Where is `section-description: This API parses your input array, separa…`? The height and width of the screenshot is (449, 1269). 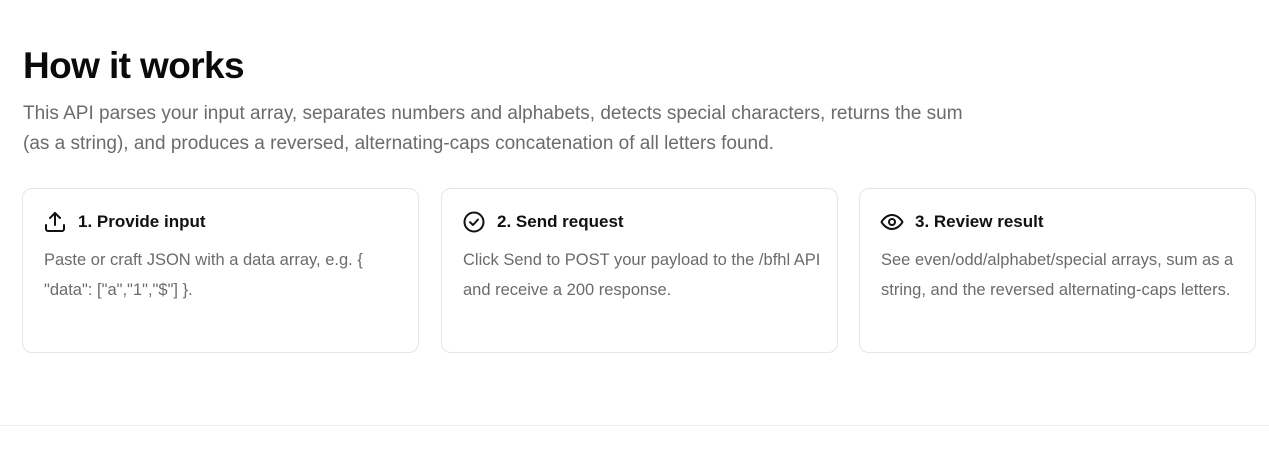 section-description: This API parses your input array, separa… is located at coordinates (493, 128).